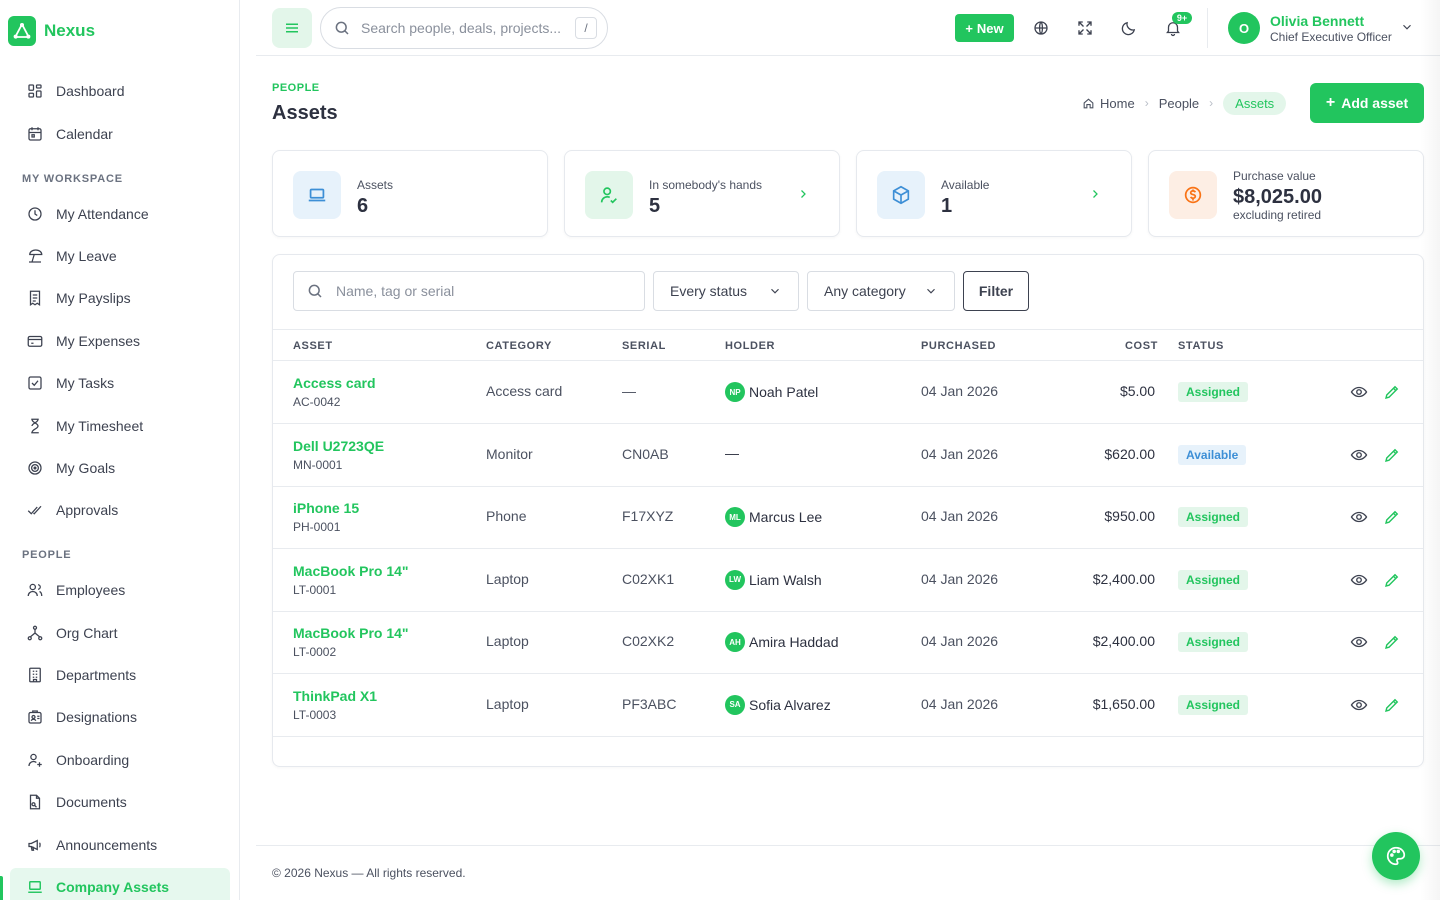 Image resolution: width=1440 pixels, height=900 pixels. I want to click on sidebar-item-onboarding: Onboarding, so click(120, 760).